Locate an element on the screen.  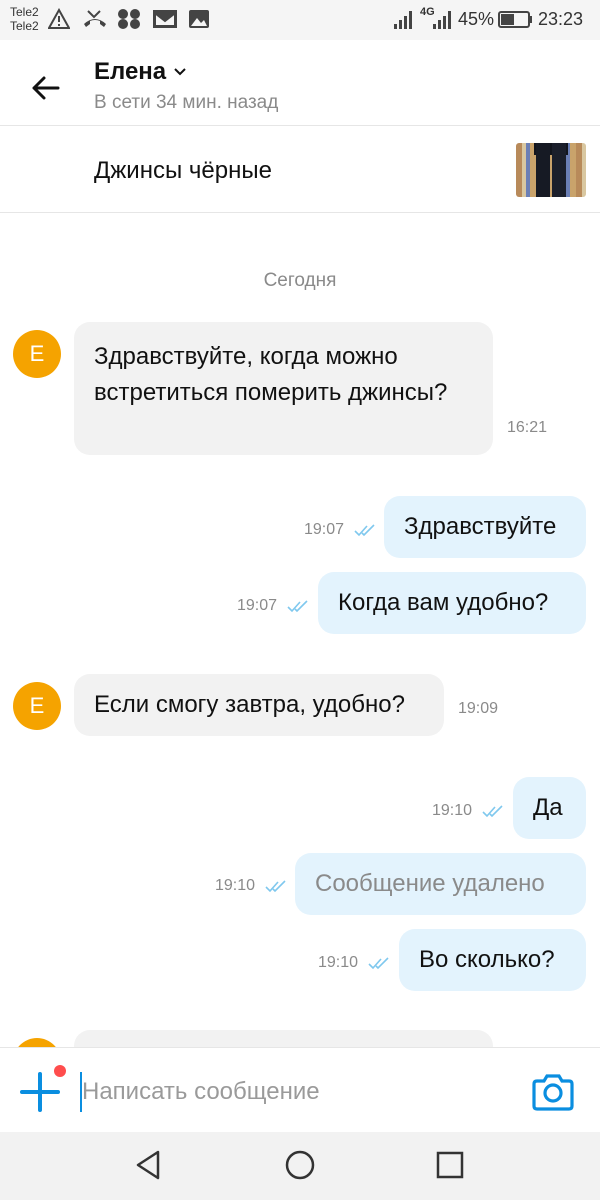
deleted-message-bubble: Сообщение удалено is located at coordinates (440, 884).